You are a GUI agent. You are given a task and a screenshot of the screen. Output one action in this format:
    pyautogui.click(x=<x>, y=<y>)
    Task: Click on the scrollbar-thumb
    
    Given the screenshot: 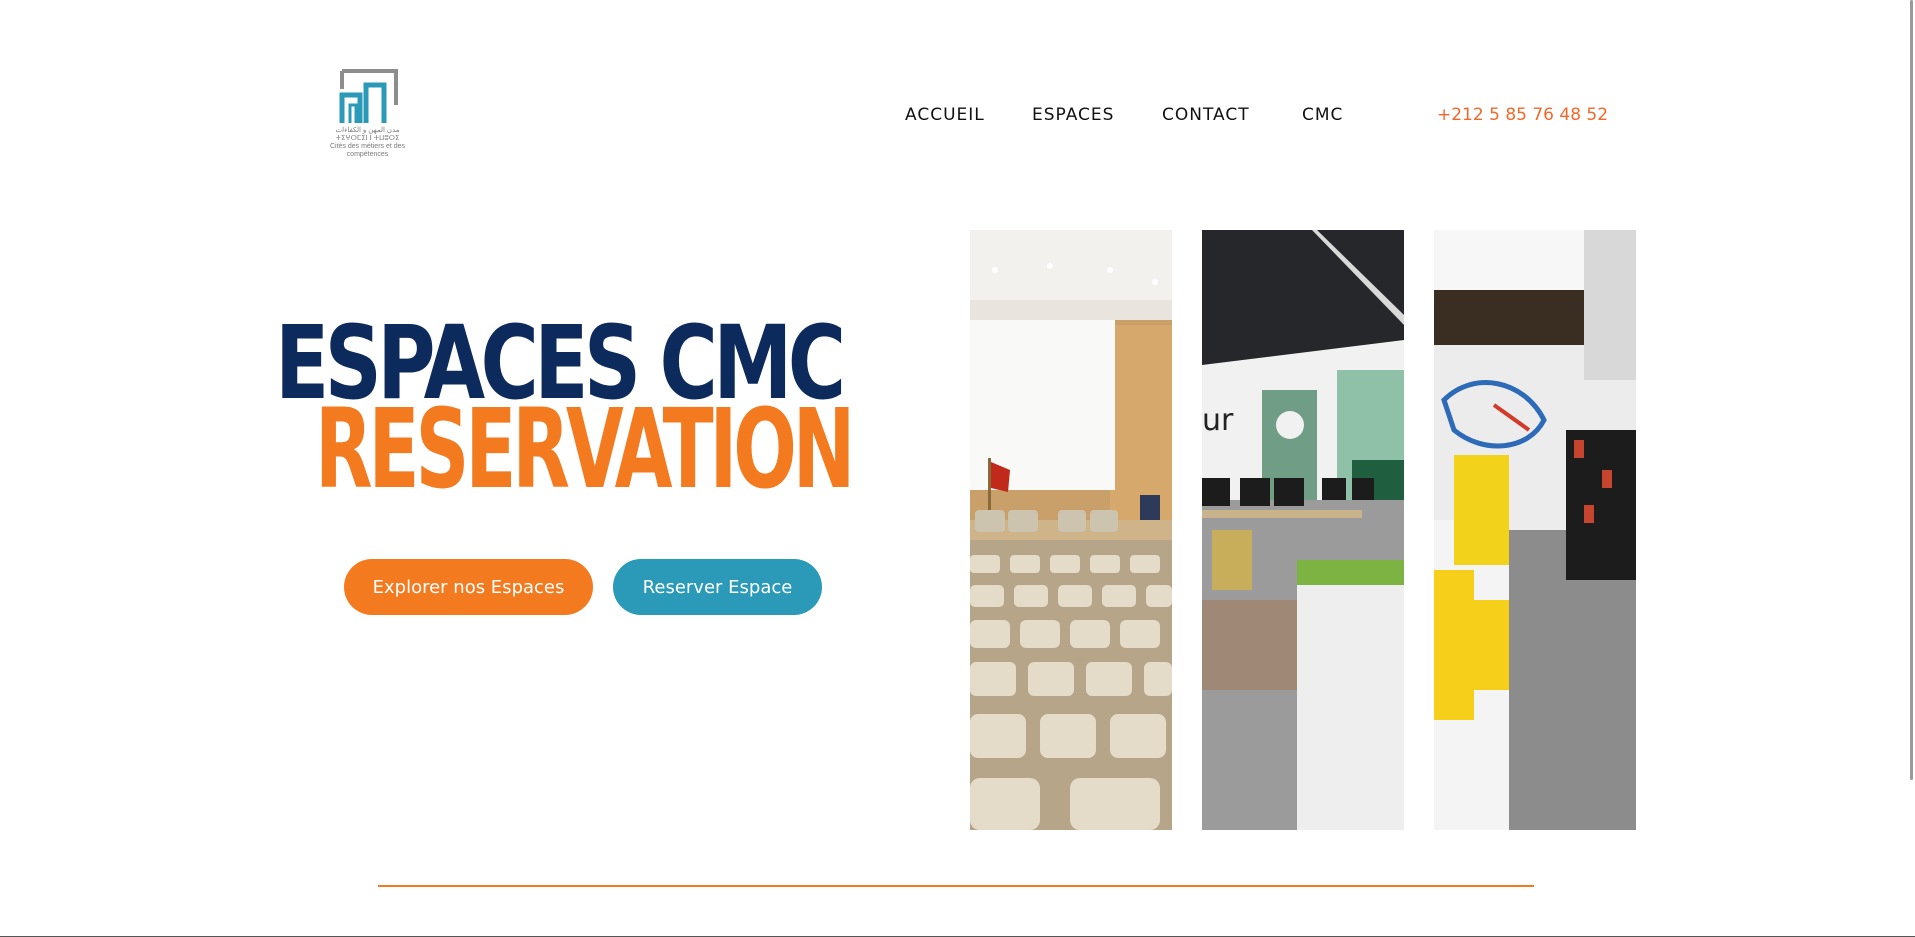 What is the action you would take?
    pyautogui.click(x=1911, y=390)
    